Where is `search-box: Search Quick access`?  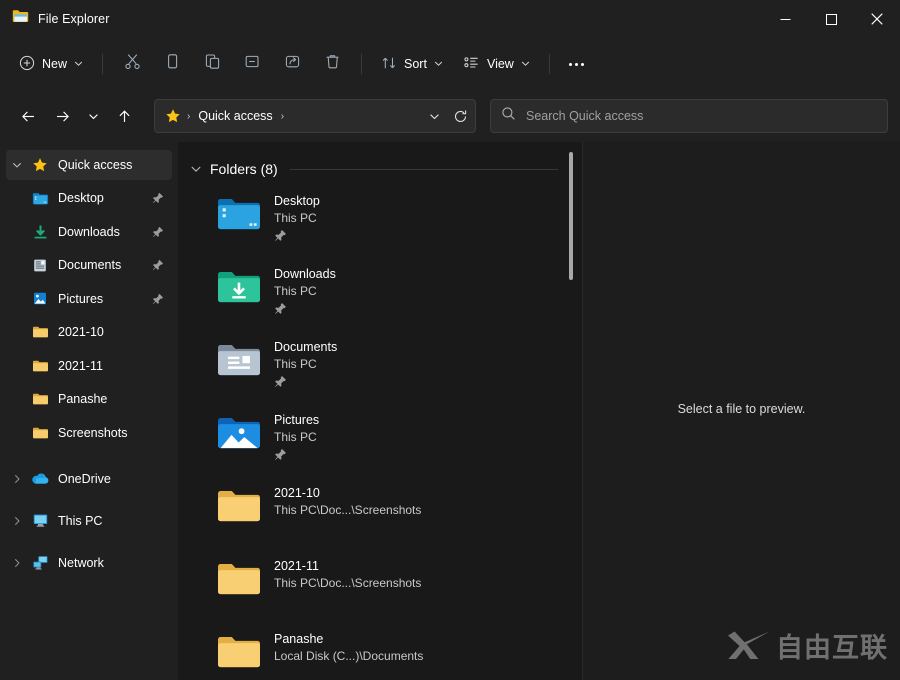
search-box: Search Quick access is located at coordinates (689, 116).